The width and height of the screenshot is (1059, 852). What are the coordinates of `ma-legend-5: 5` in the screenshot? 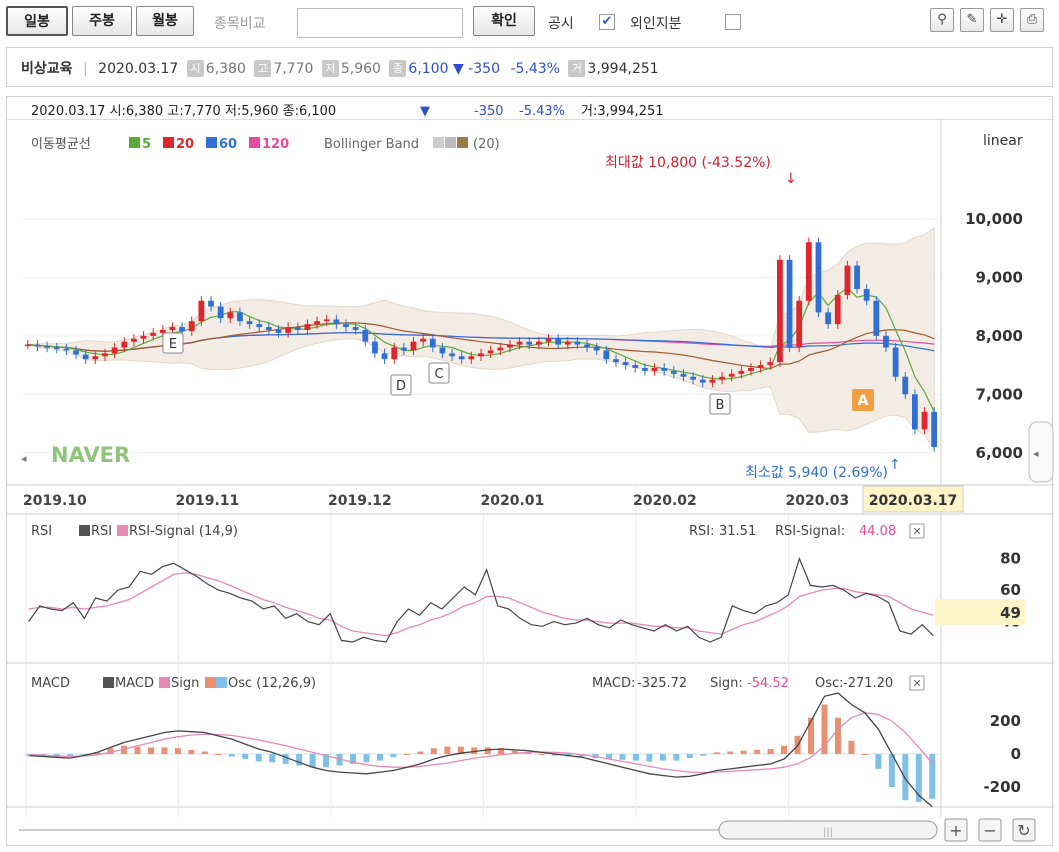 It's located at (146, 144).